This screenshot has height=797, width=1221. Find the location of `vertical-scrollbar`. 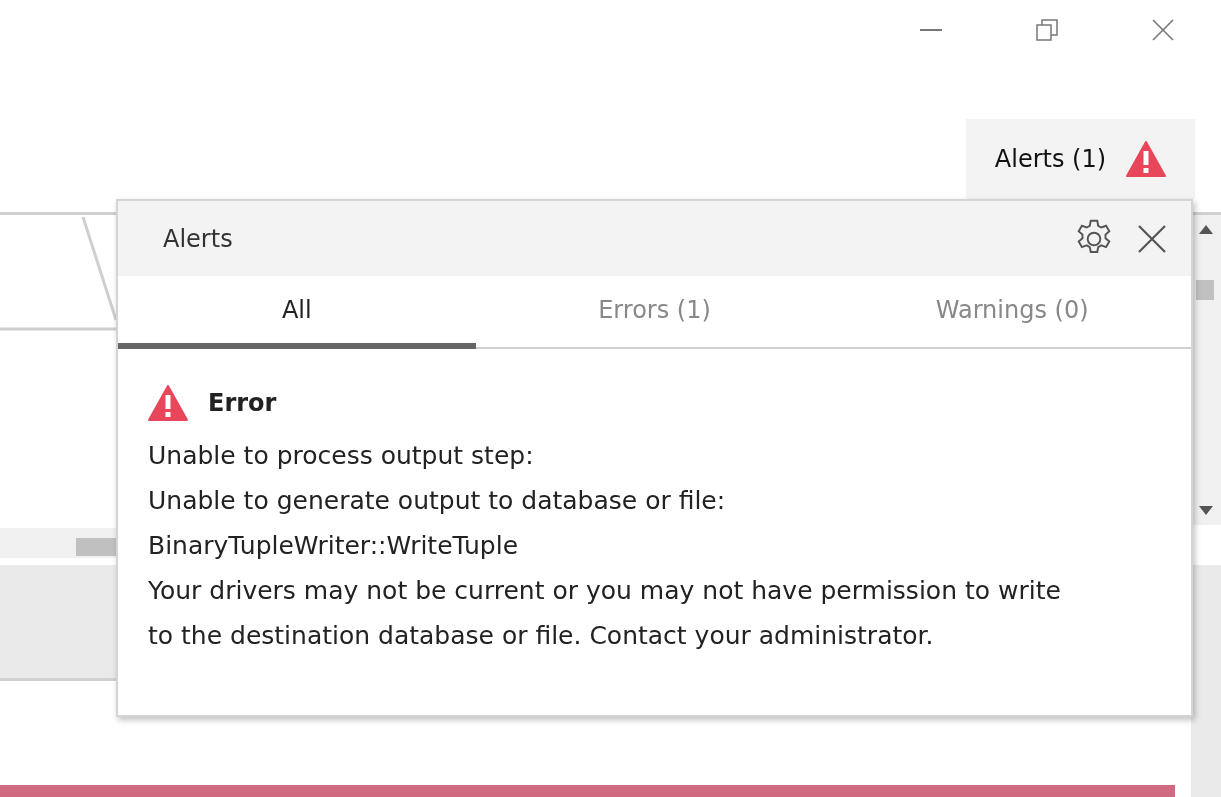

vertical-scrollbar is located at coordinates (1206, 370).